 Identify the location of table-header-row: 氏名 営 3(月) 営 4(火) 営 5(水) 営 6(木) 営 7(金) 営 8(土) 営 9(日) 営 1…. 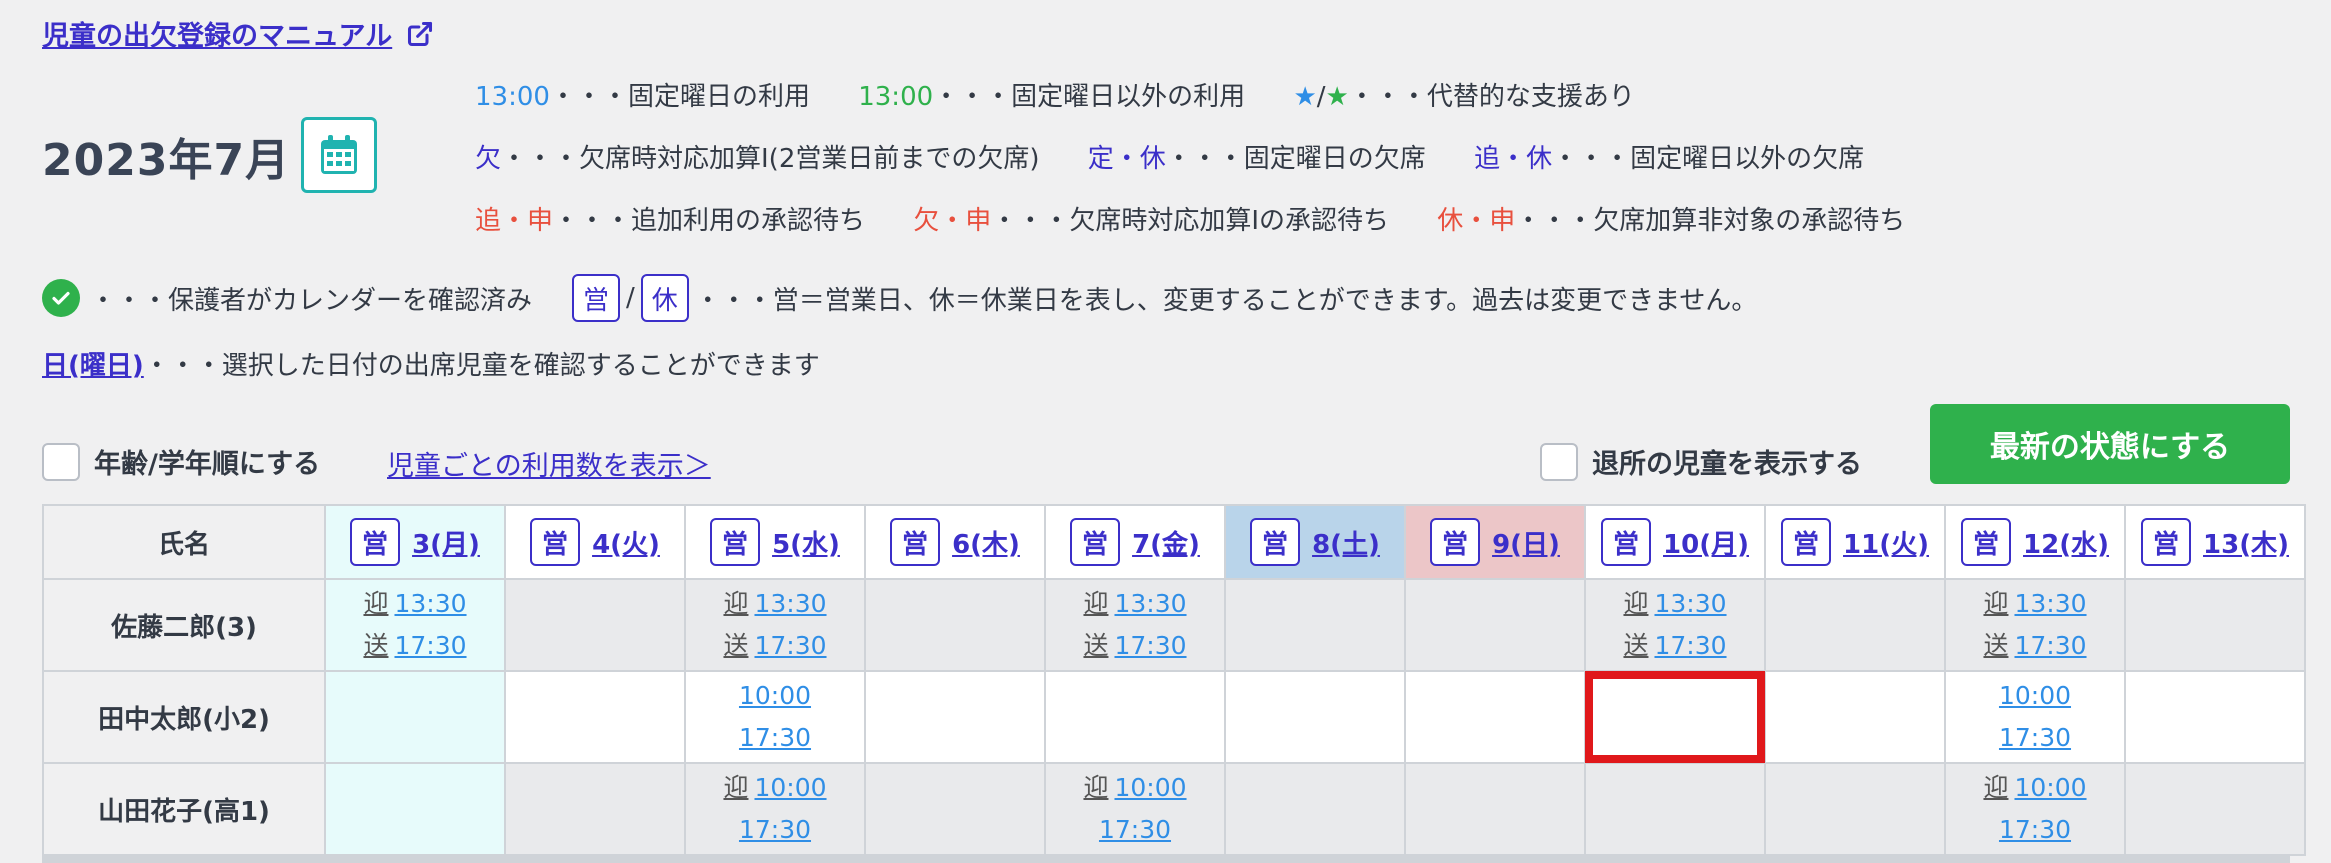
(1174, 542).